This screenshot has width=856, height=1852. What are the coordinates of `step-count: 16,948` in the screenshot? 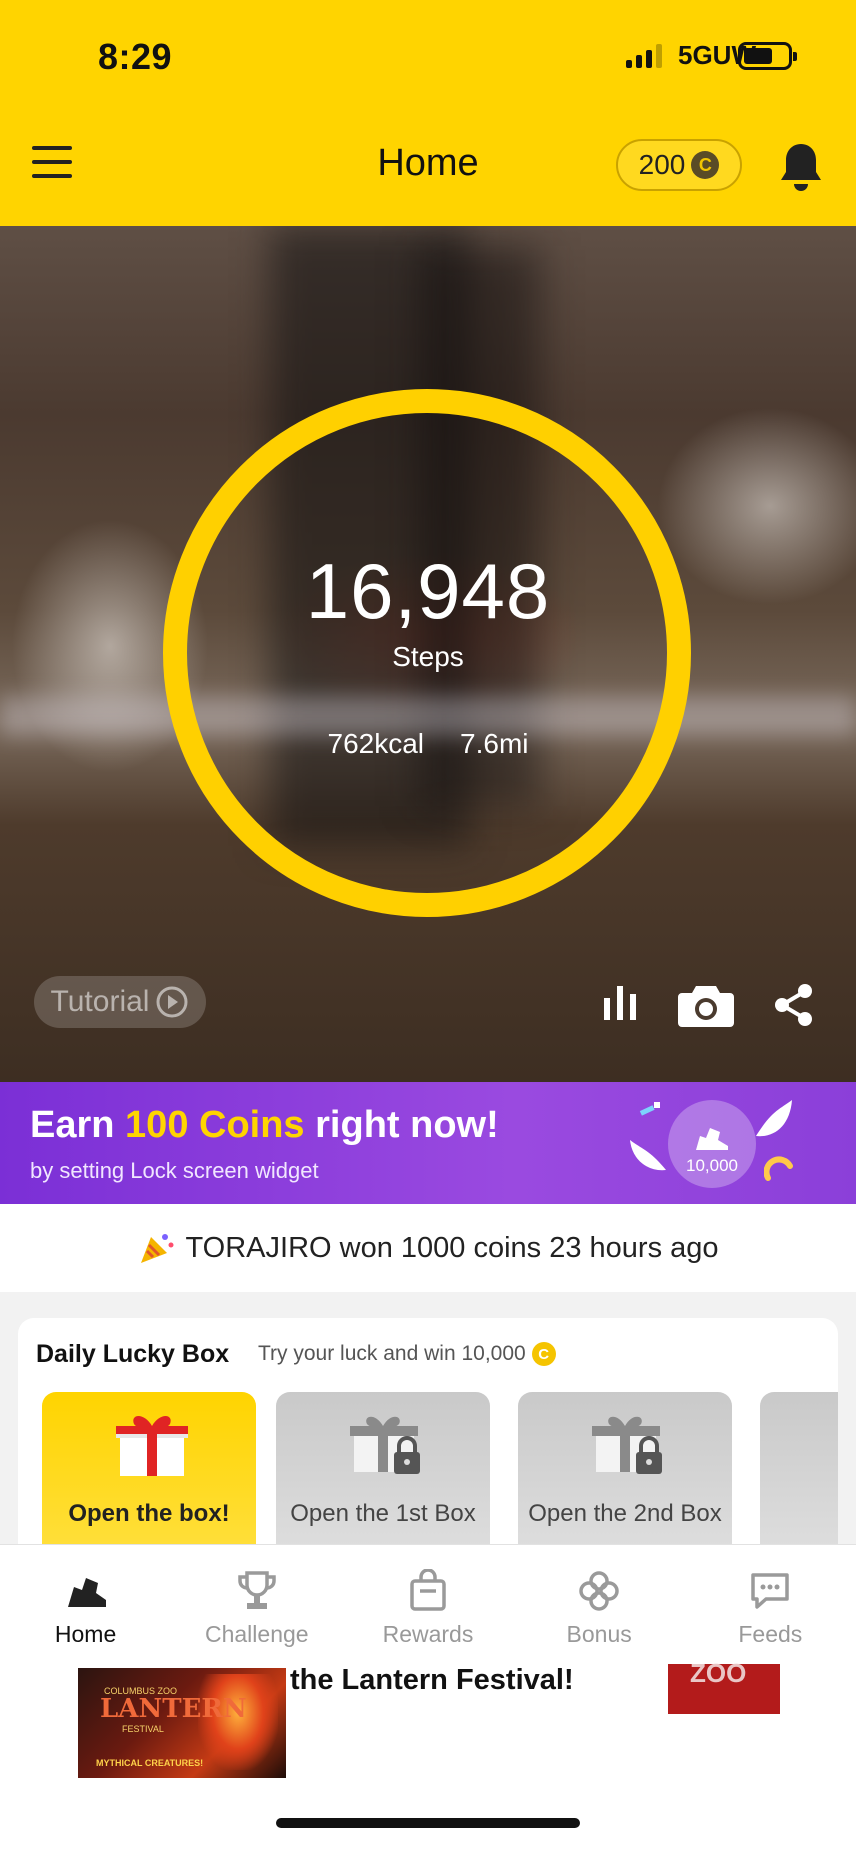 It's located at (428, 591).